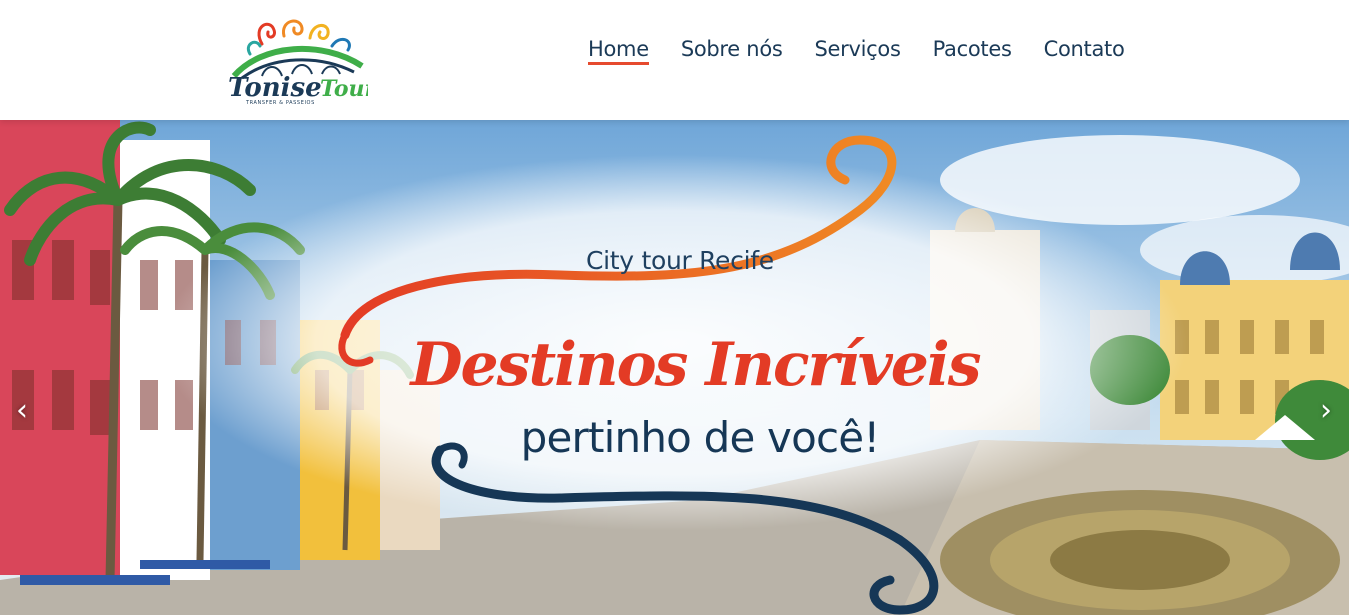 Image resolution: width=1349 pixels, height=615 pixels. I want to click on nav-link-contato: Contato, so click(1084, 49).